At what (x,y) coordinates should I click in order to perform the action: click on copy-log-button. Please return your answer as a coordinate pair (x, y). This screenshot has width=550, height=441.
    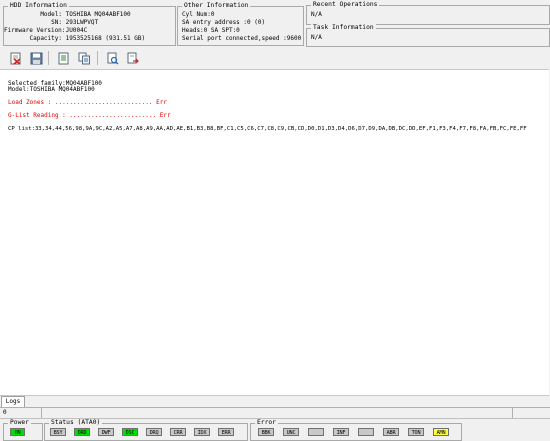
    Looking at the image, I should click on (84, 58).